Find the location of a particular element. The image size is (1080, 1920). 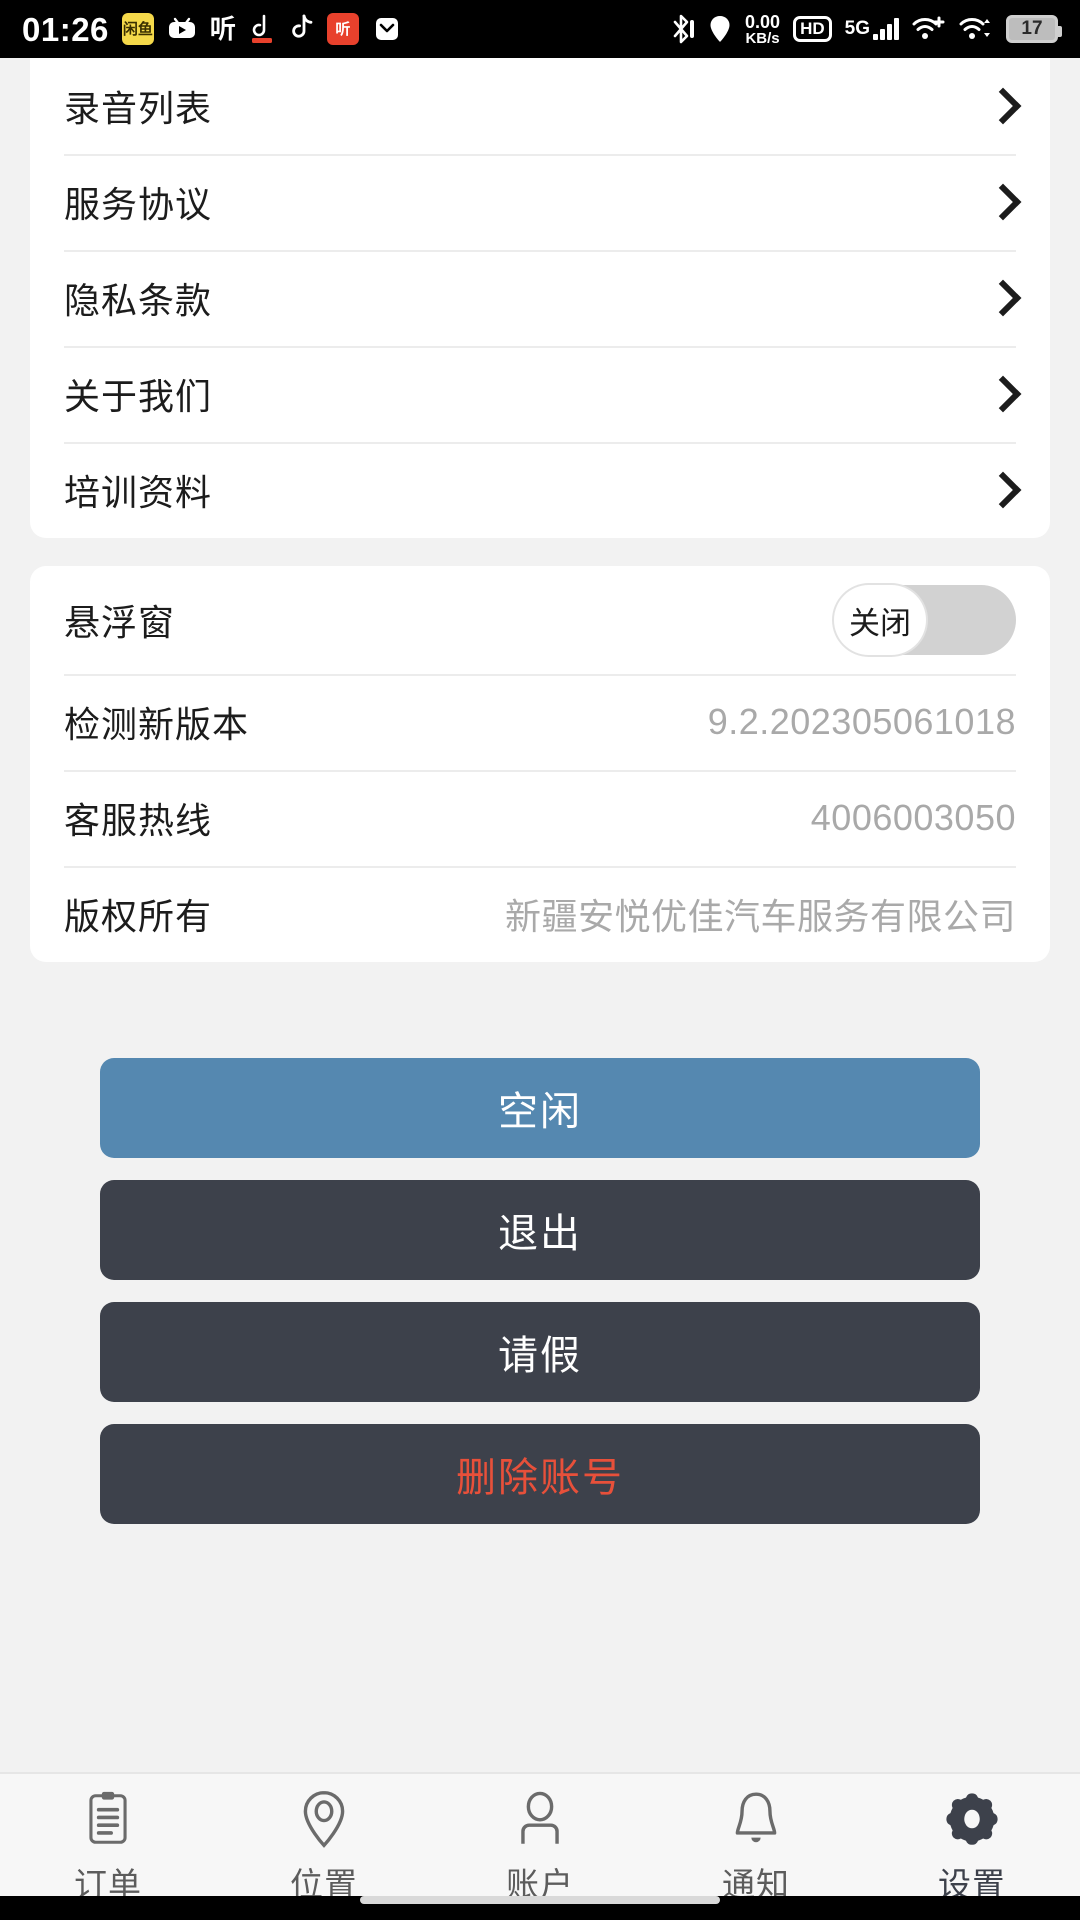

menu-item-recording-list: 录音列表 is located at coordinates (540, 106).